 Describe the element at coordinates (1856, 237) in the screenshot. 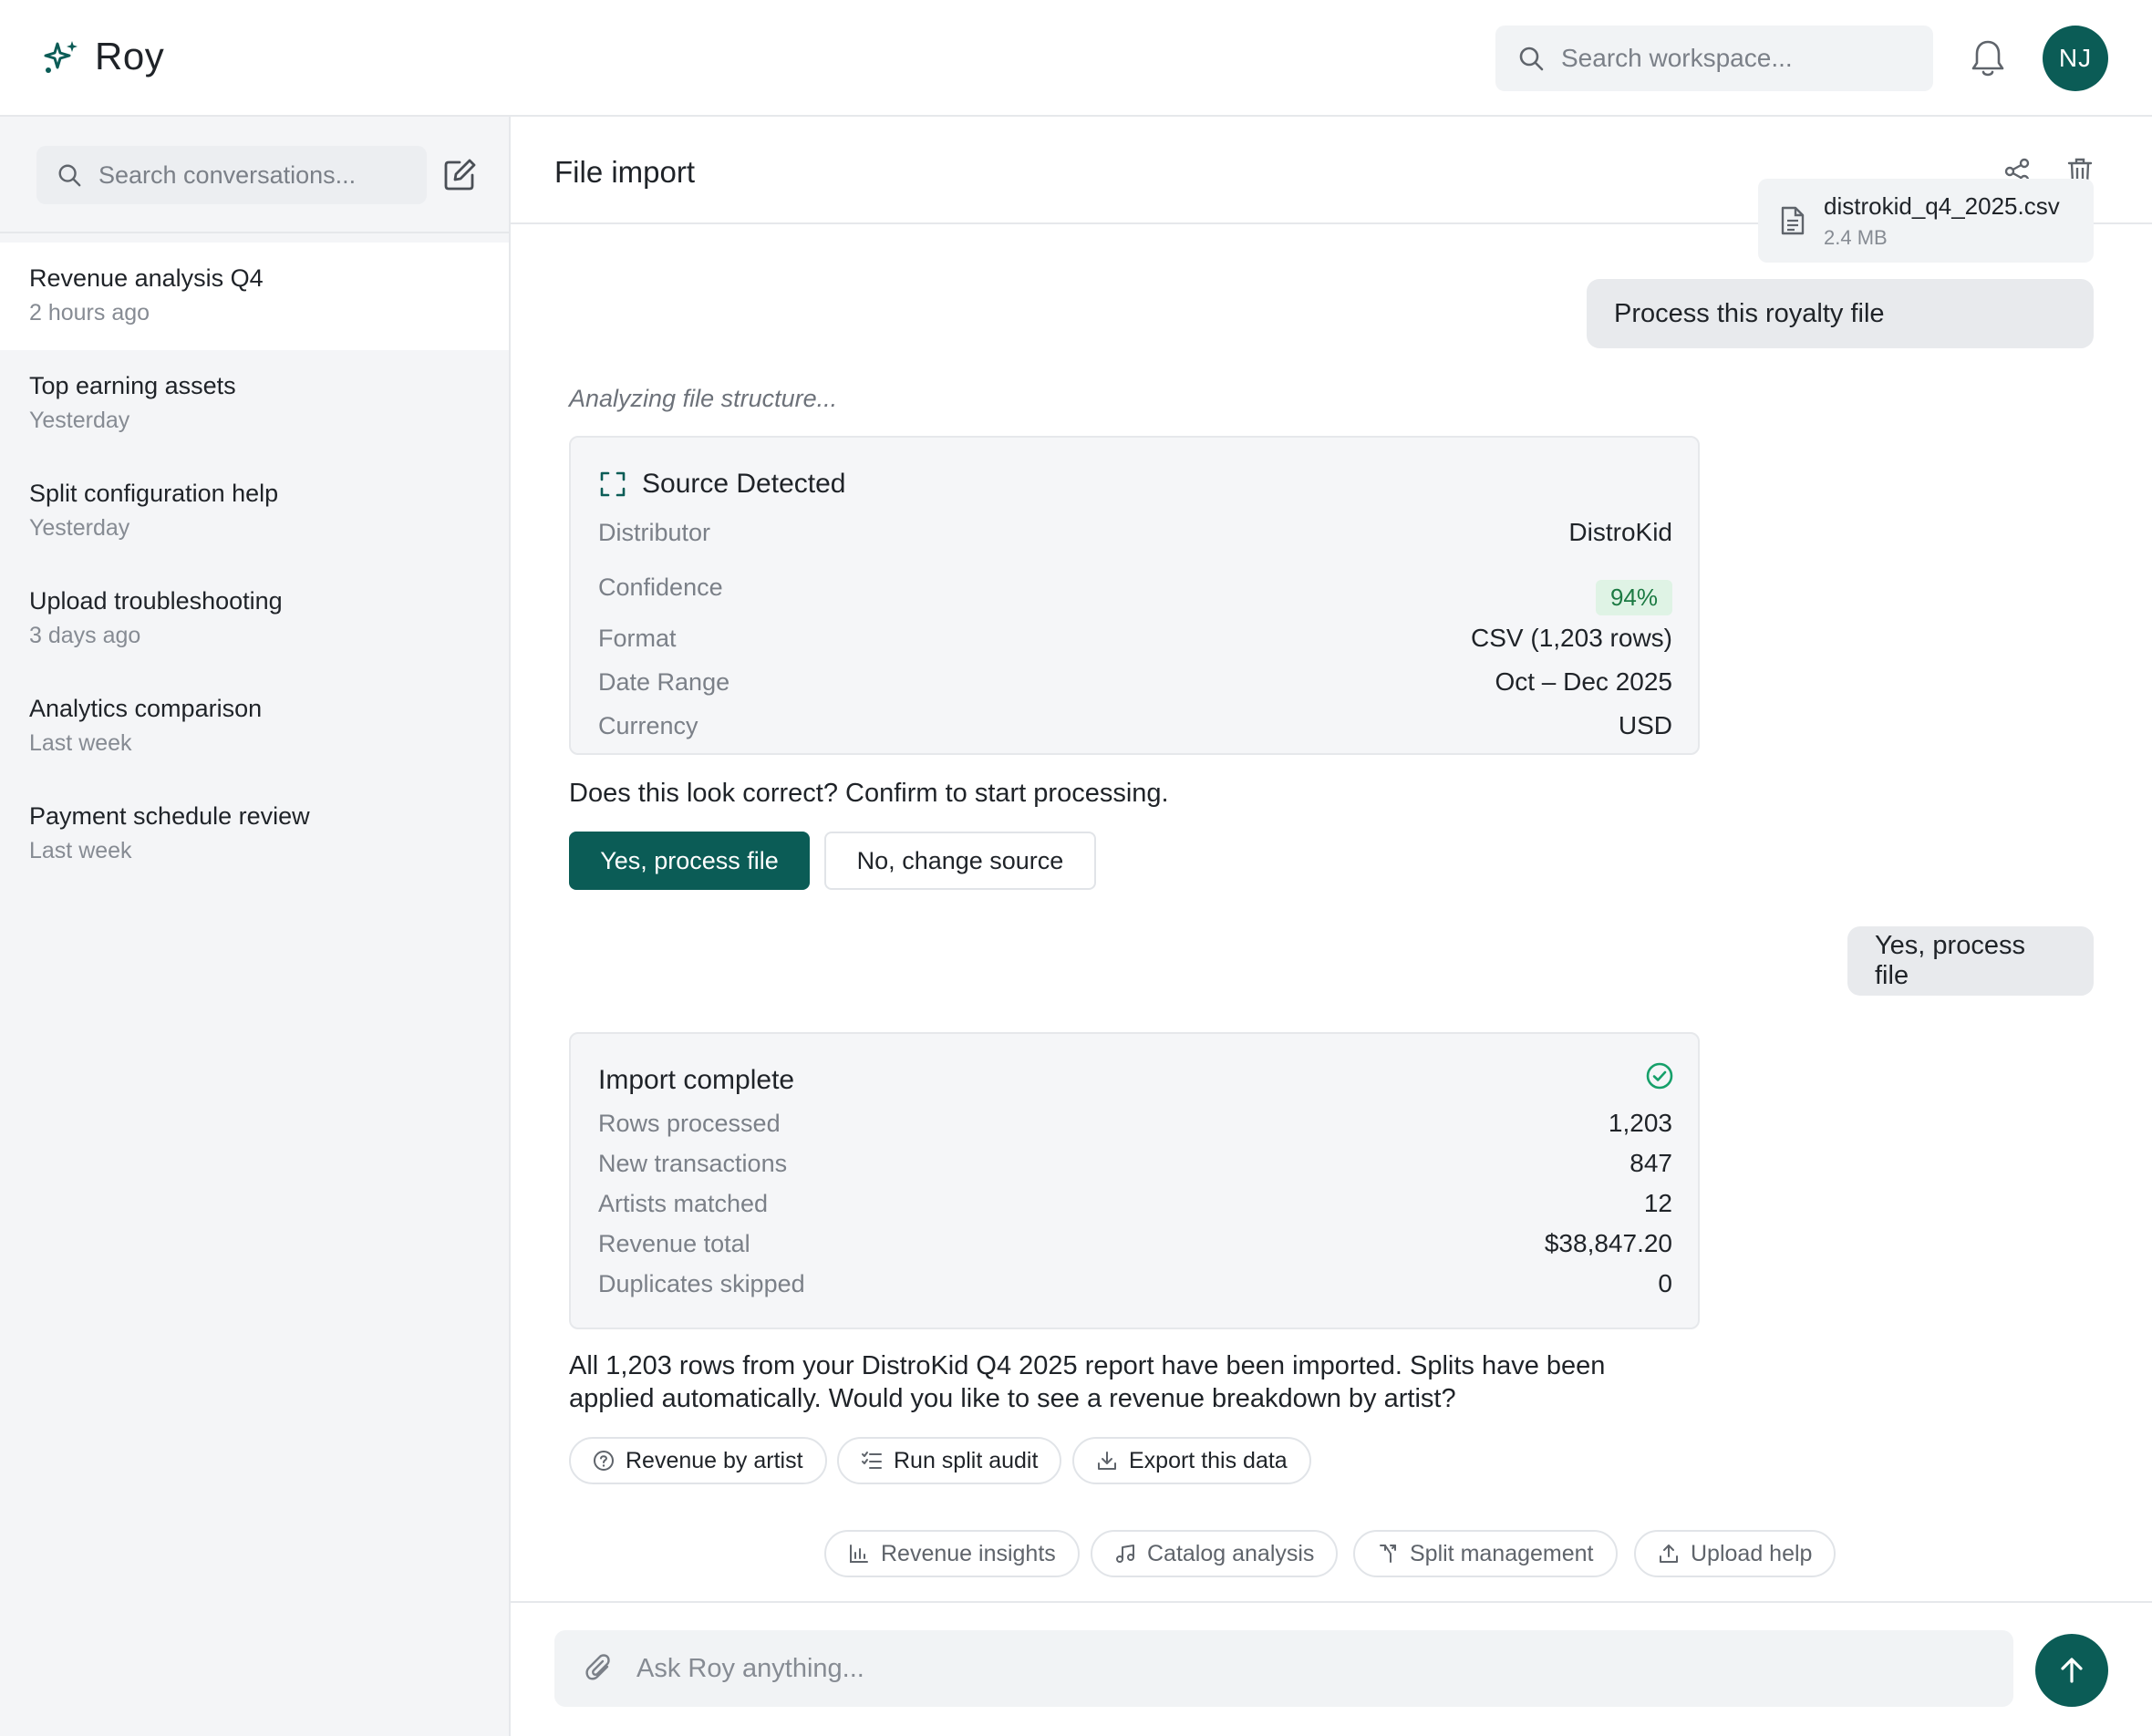

I see `file-size: 2.4 MB` at that location.